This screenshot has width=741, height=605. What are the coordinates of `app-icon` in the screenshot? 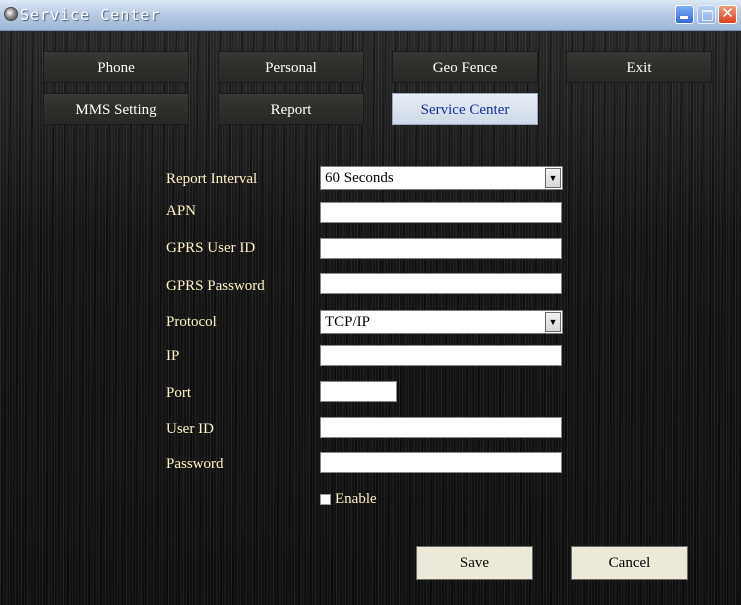 It's located at (11, 14).